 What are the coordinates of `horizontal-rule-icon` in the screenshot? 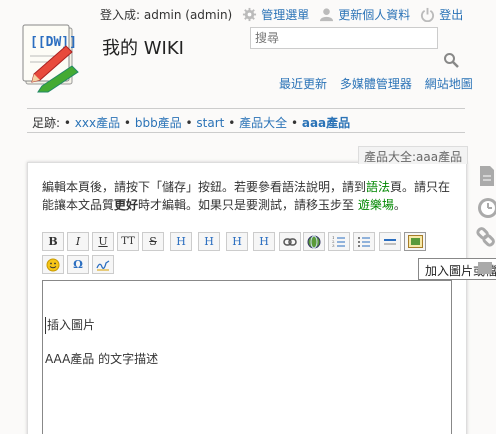 It's located at (390, 241).